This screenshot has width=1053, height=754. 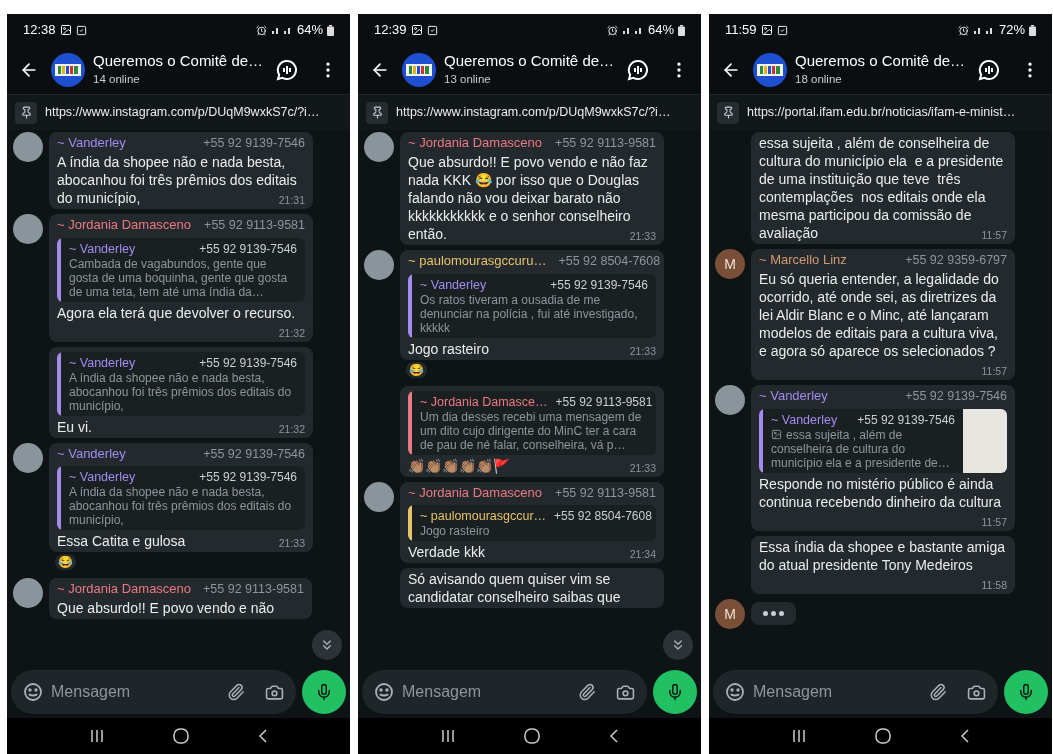 What do you see at coordinates (166, 608) in the screenshot?
I see `message-text: Que absurdo!! E povo vendo e não` at bounding box center [166, 608].